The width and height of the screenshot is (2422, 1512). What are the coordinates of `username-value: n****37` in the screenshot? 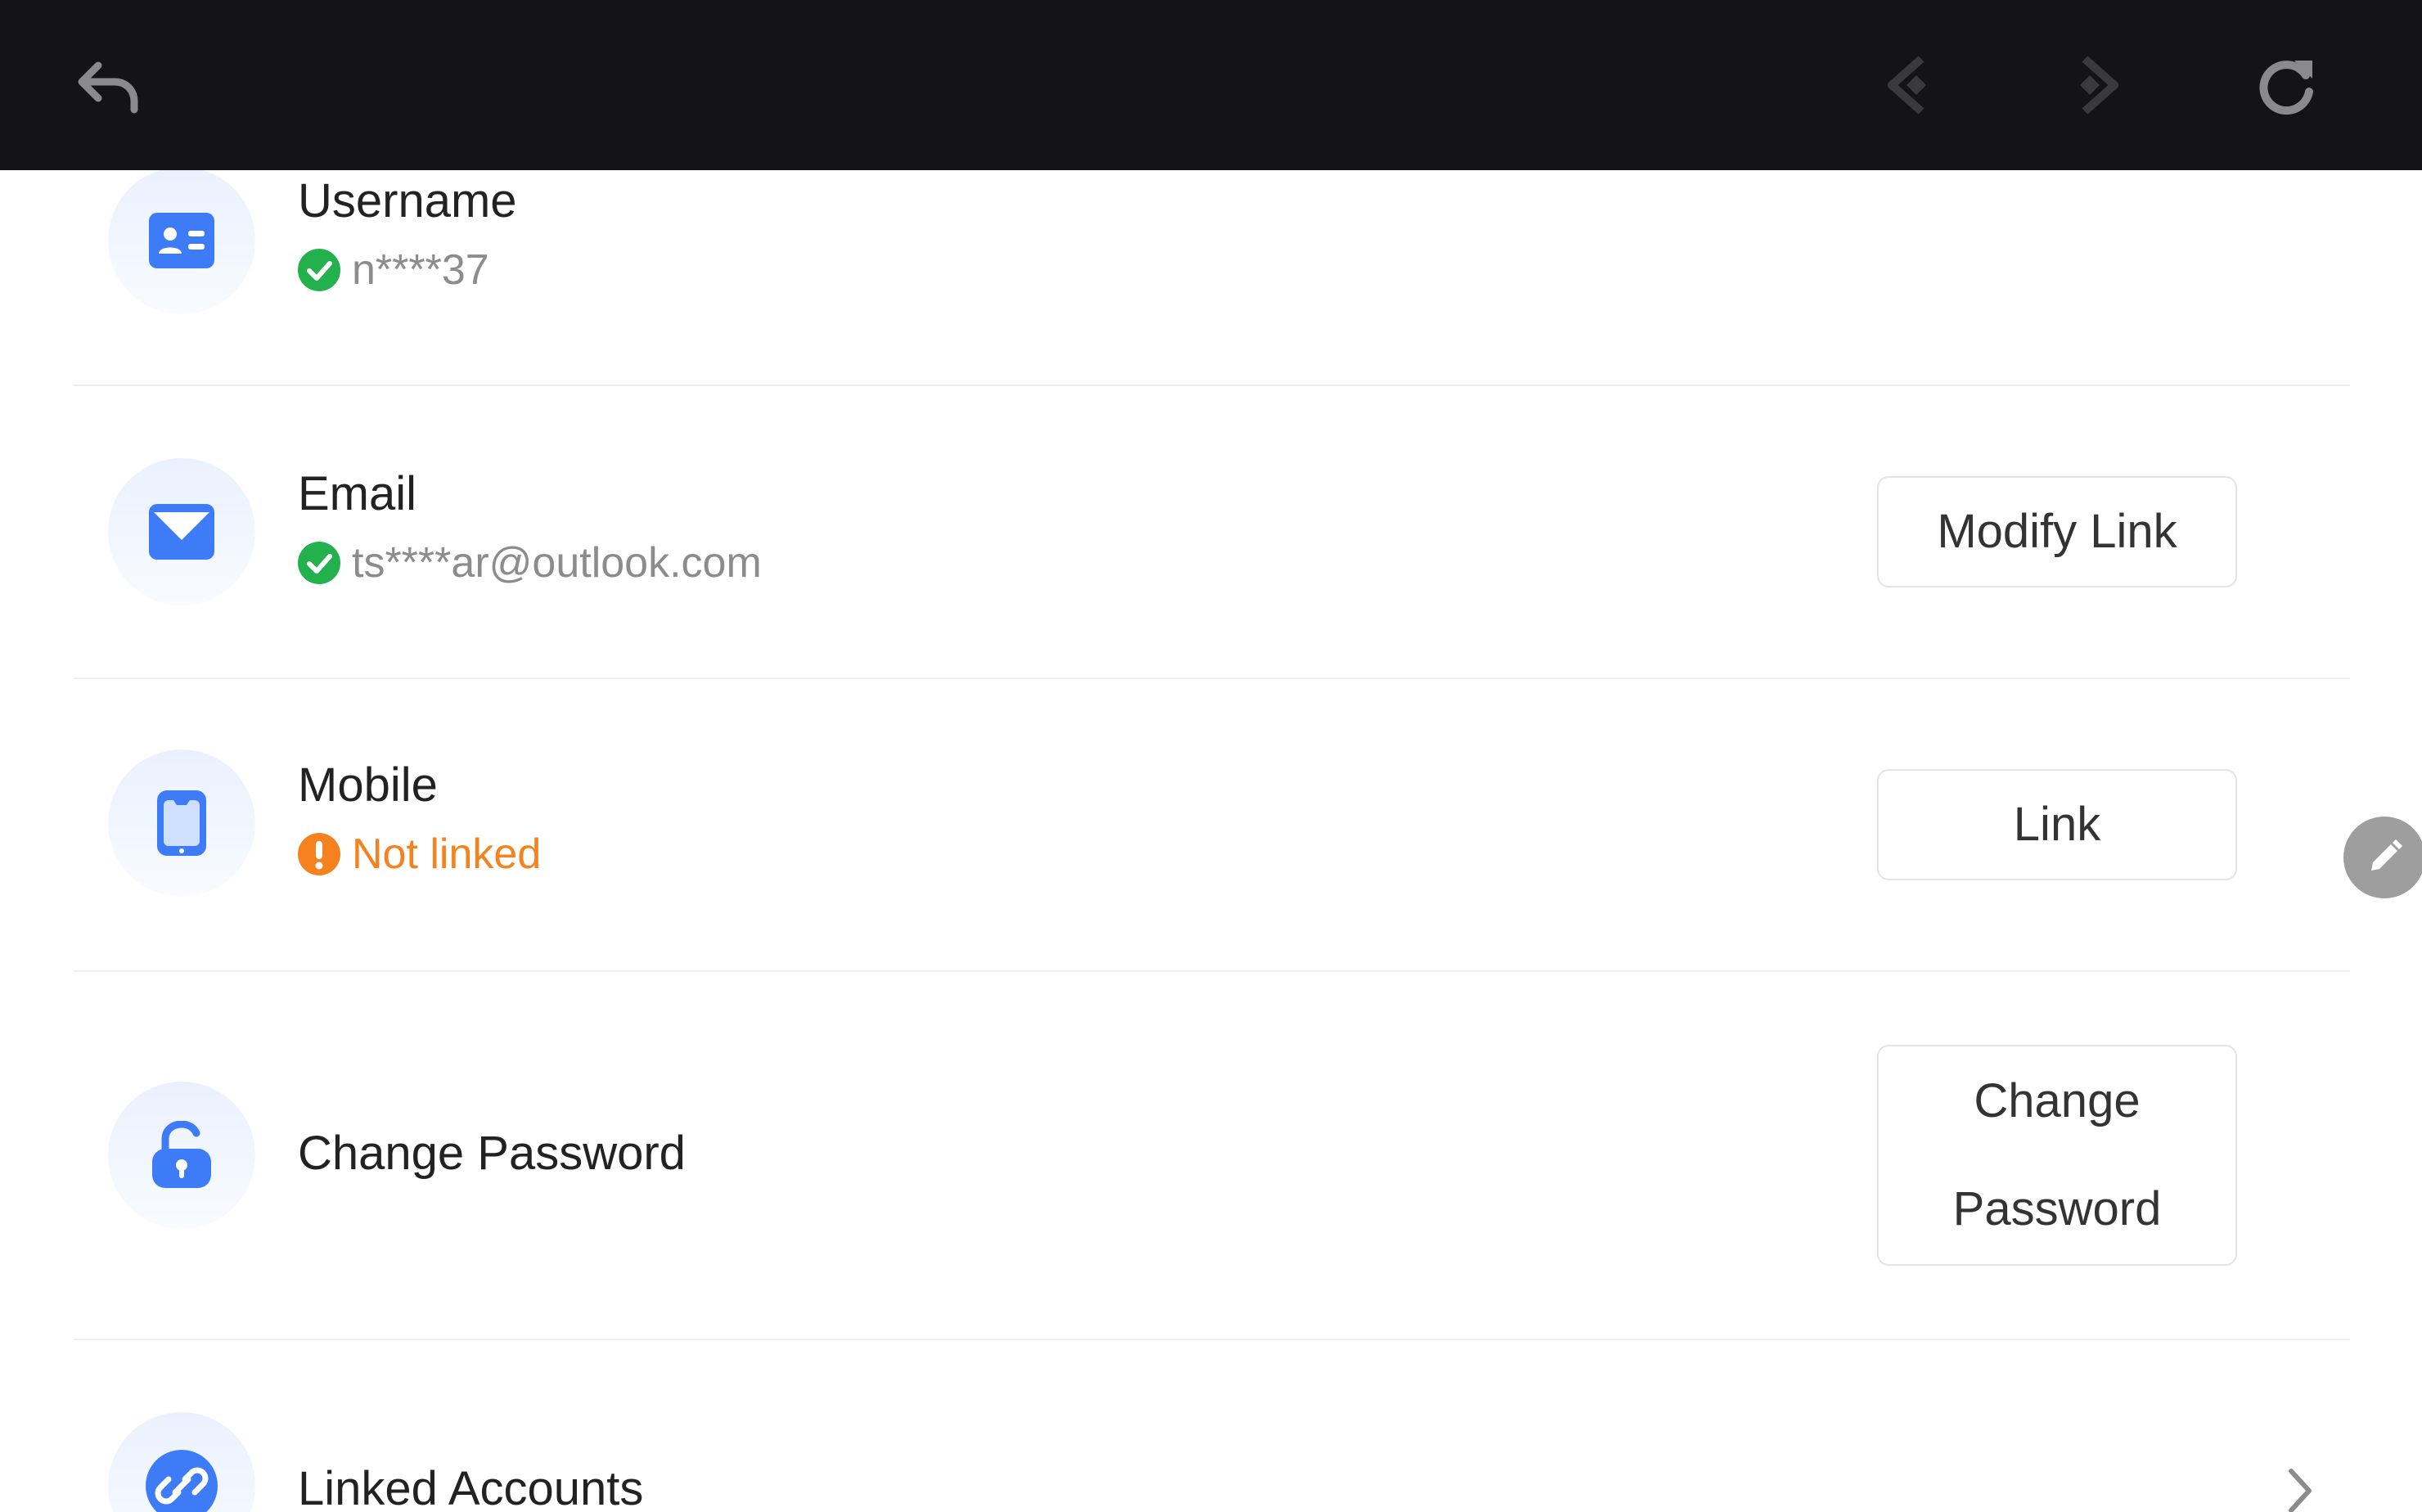 It's located at (420, 270).